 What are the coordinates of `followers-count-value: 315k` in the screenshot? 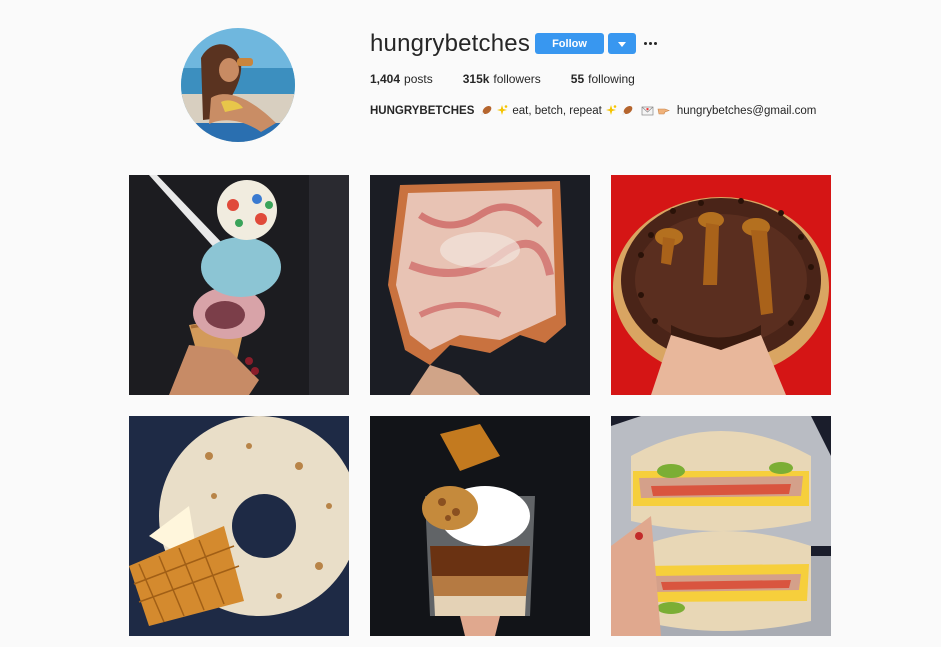 It's located at (476, 79).